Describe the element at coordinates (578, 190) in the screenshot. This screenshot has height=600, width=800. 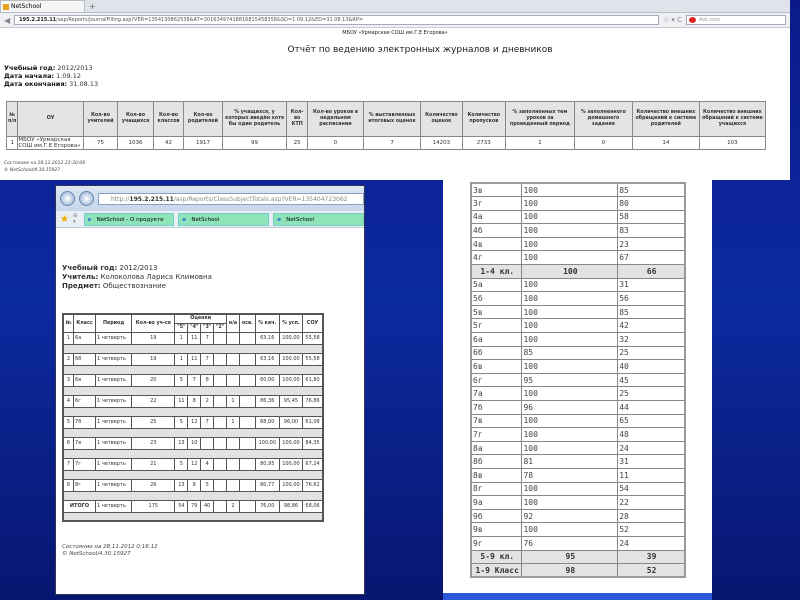
I see `table-row: 3в 100 85` at that location.